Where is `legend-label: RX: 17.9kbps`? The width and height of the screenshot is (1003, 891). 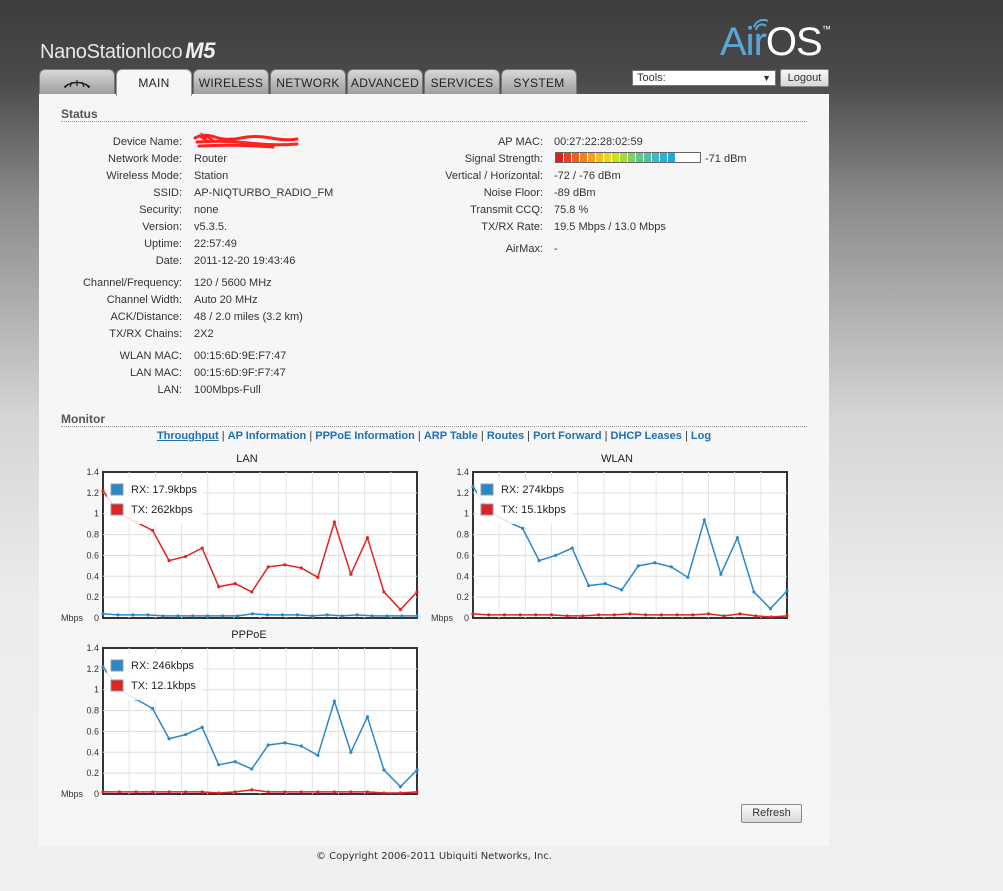
legend-label: RX: 17.9kbps is located at coordinates (164, 490).